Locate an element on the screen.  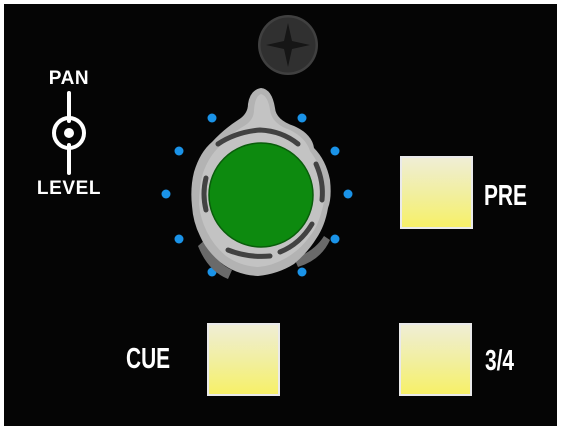
pan-level-legend: PAN LEVEL is located at coordinates (69, 132).